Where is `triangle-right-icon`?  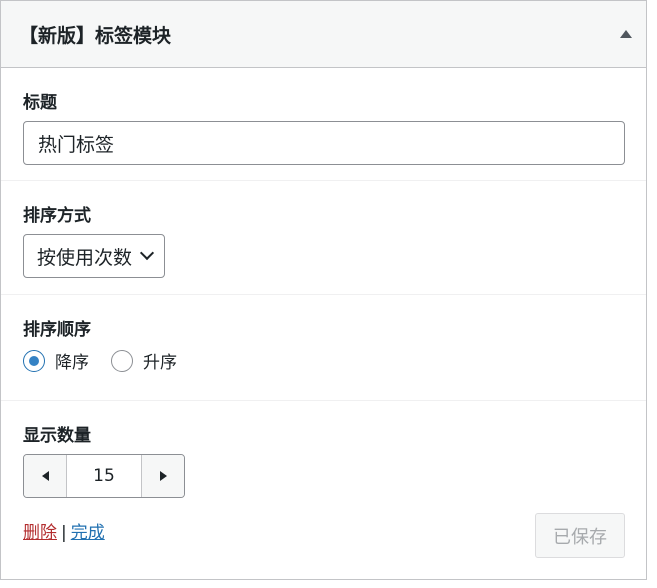
triangle-right-icon is located at coordinates (163, 476).